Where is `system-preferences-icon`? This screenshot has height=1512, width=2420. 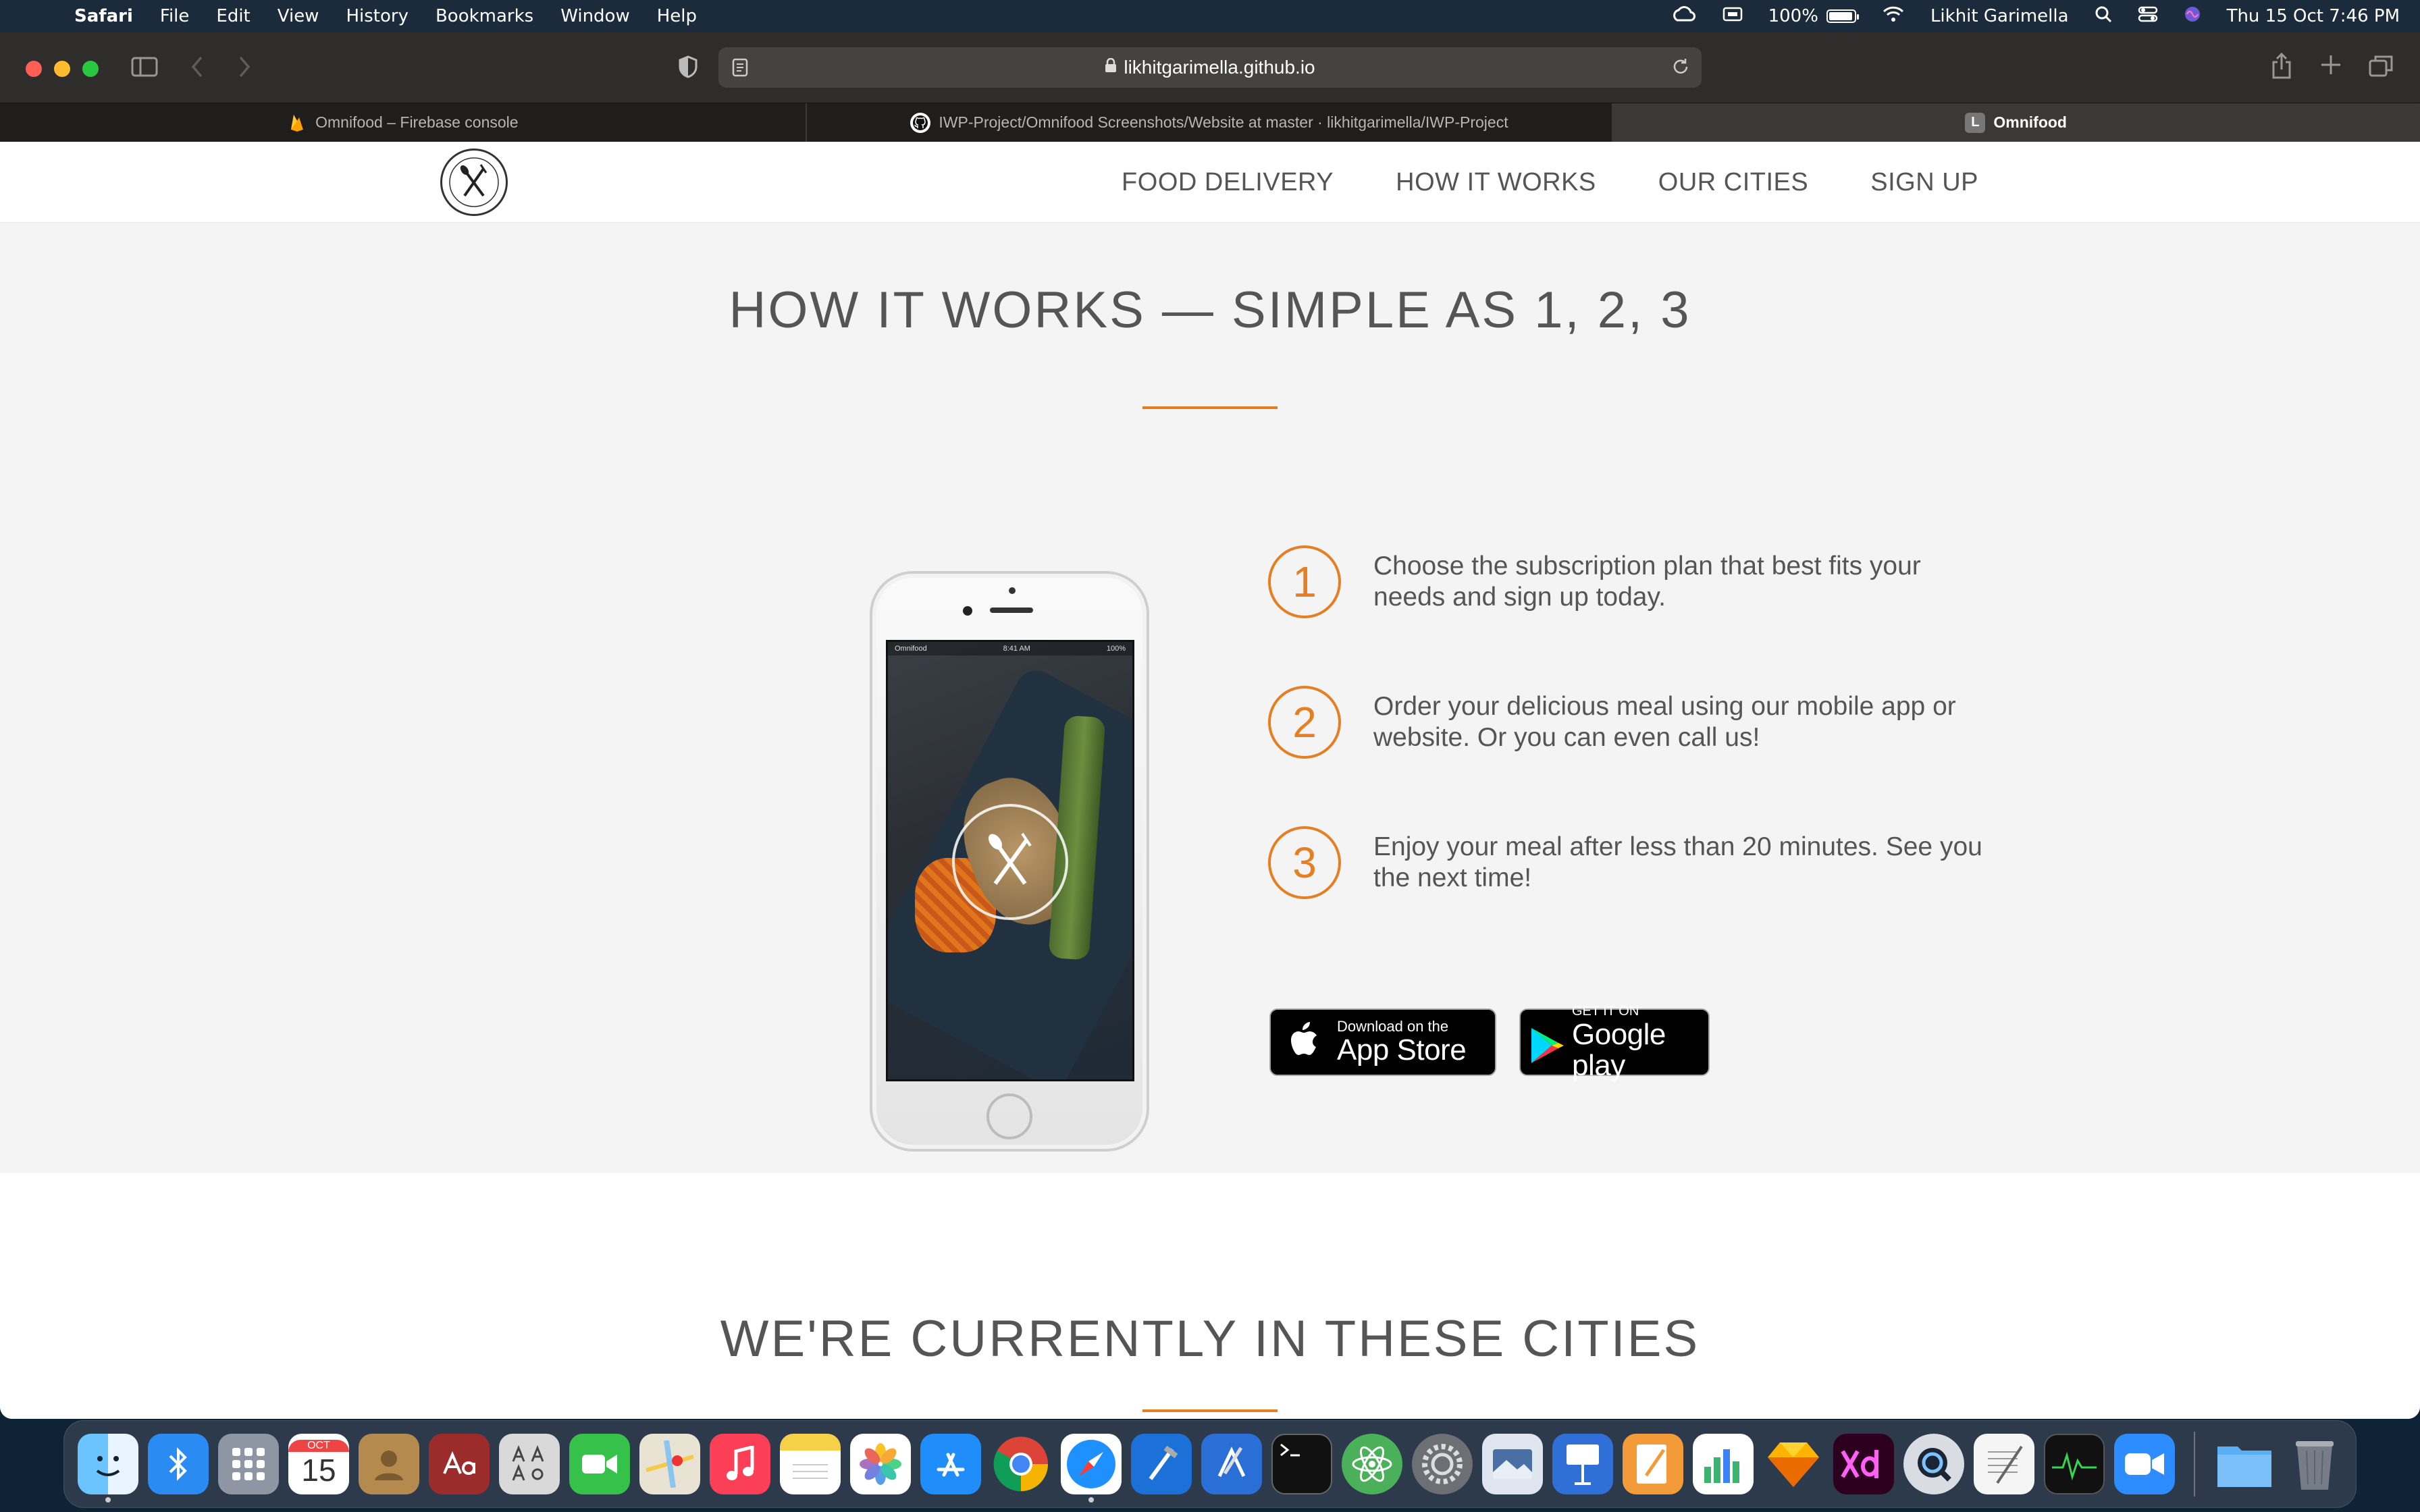 system-preferences-icon is located at coordinates (1442, 1464).